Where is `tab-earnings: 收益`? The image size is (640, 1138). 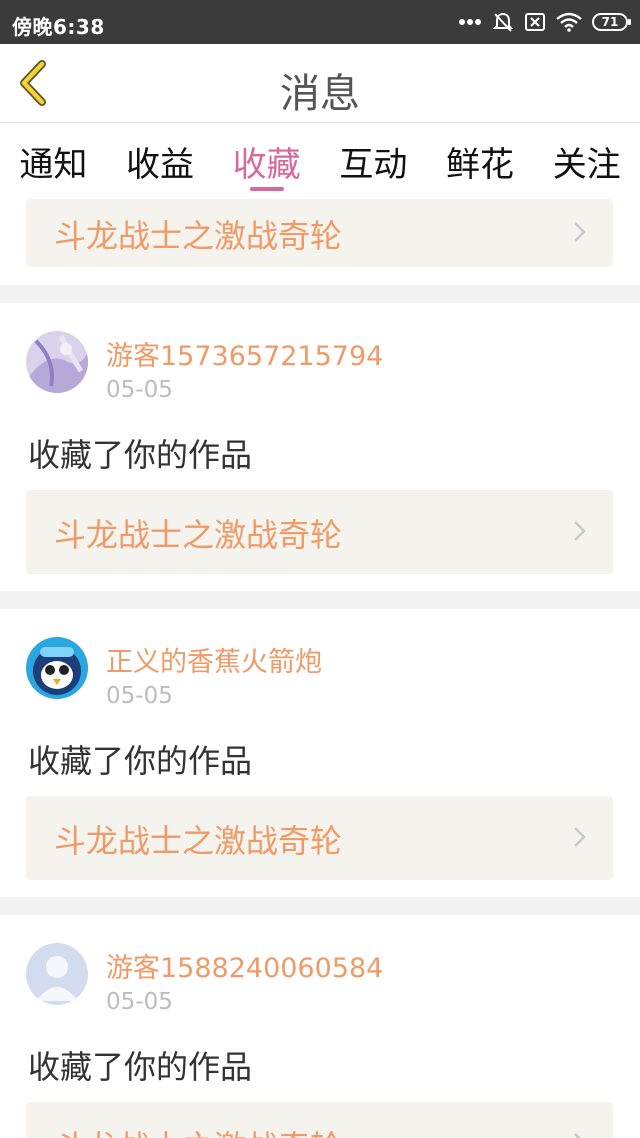 tab-earnings: 收益 is located at coordinates (160, 160).